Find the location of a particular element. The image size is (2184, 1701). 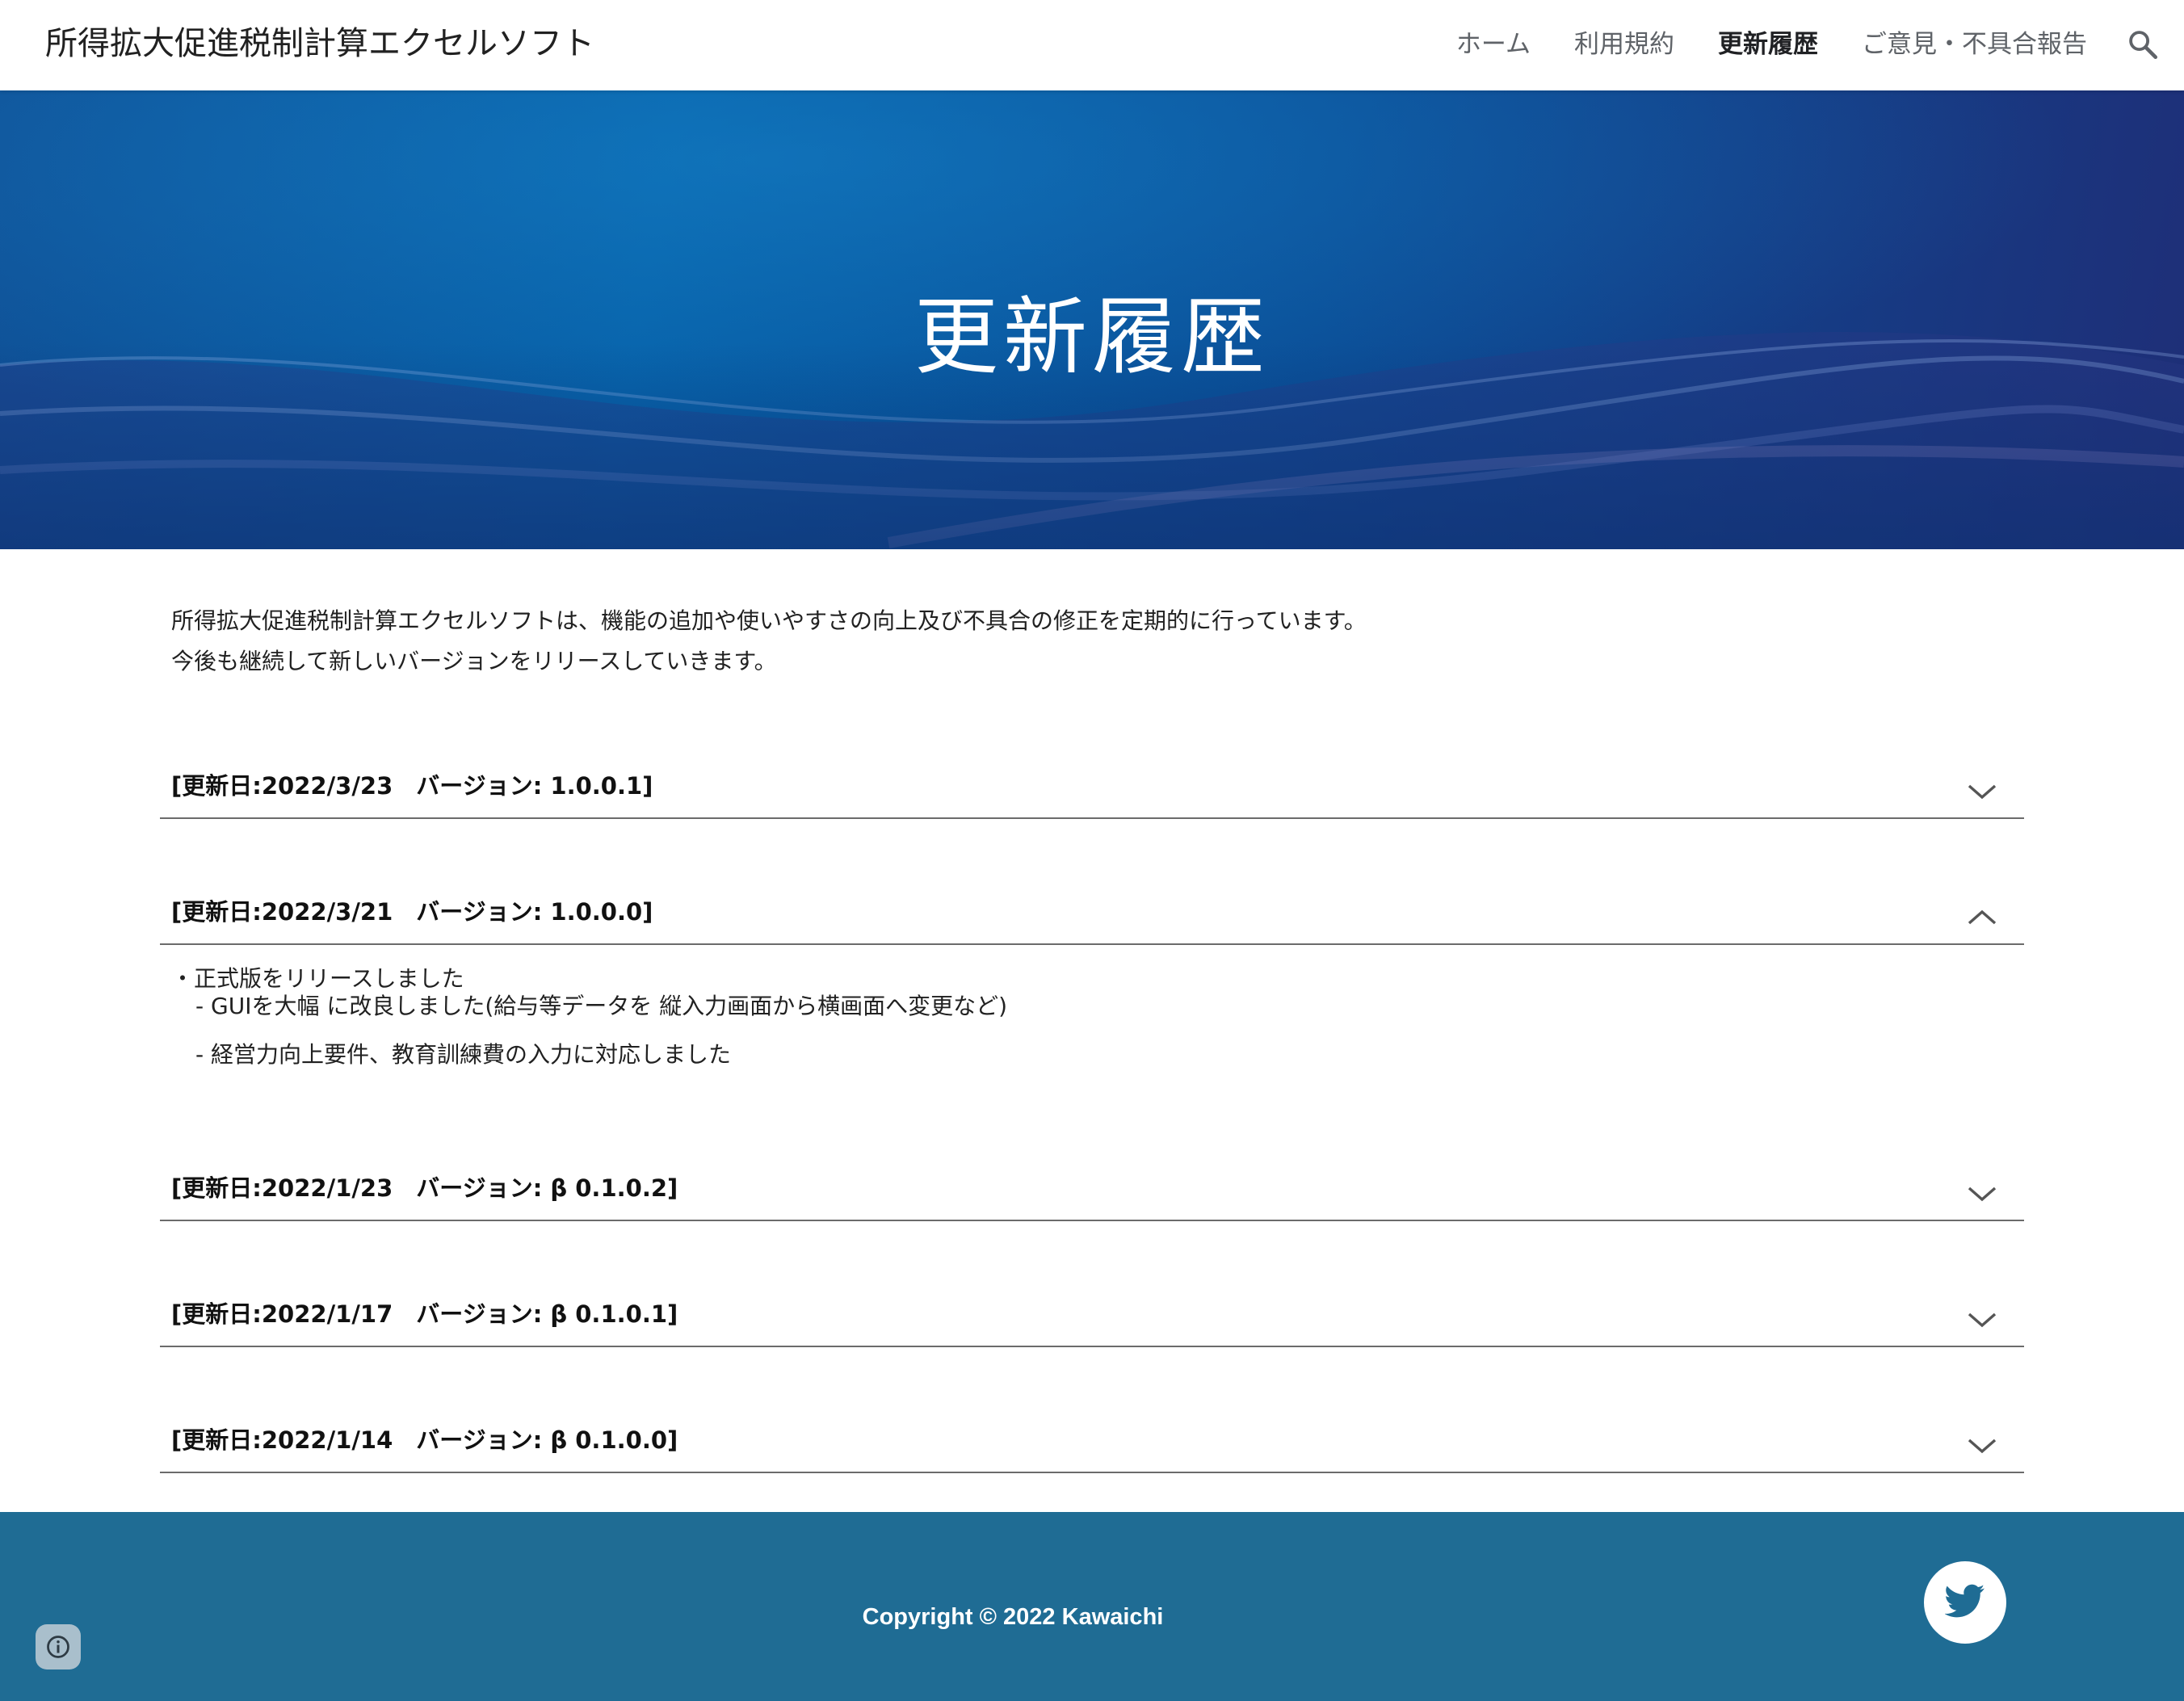

history-entry-header: [更新日:2022/3/21 バージョン: 1.0.0.0] is located at coordinates (1092, 916).